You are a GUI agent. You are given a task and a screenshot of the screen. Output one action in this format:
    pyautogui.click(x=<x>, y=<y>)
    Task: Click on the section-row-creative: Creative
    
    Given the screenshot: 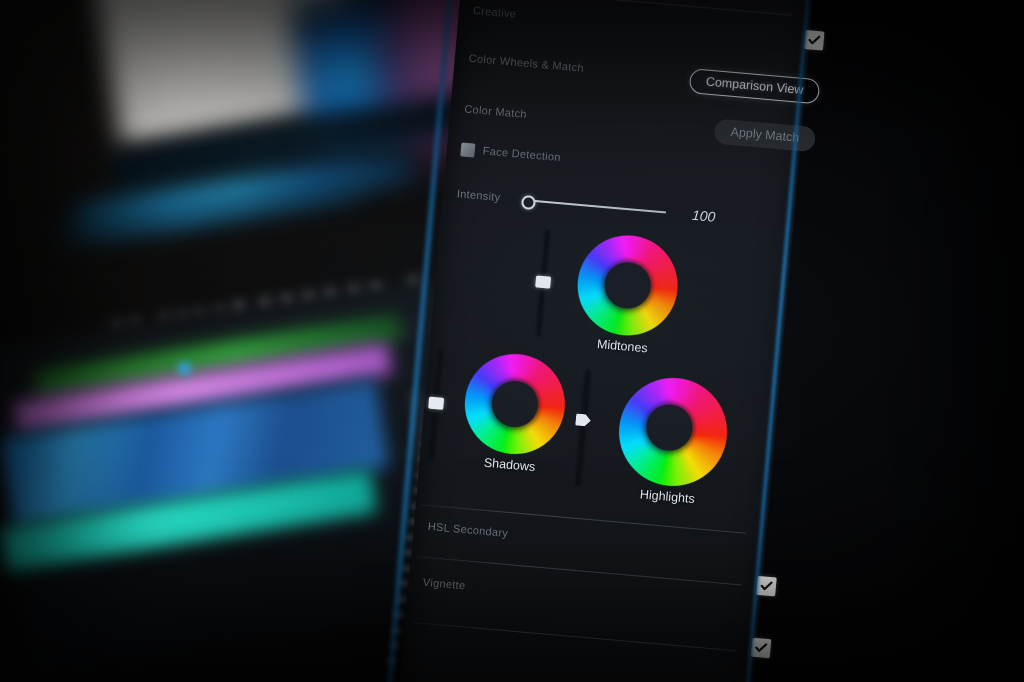 What is the action you would take?
    pyautogui.click(x=648, y=26)
    